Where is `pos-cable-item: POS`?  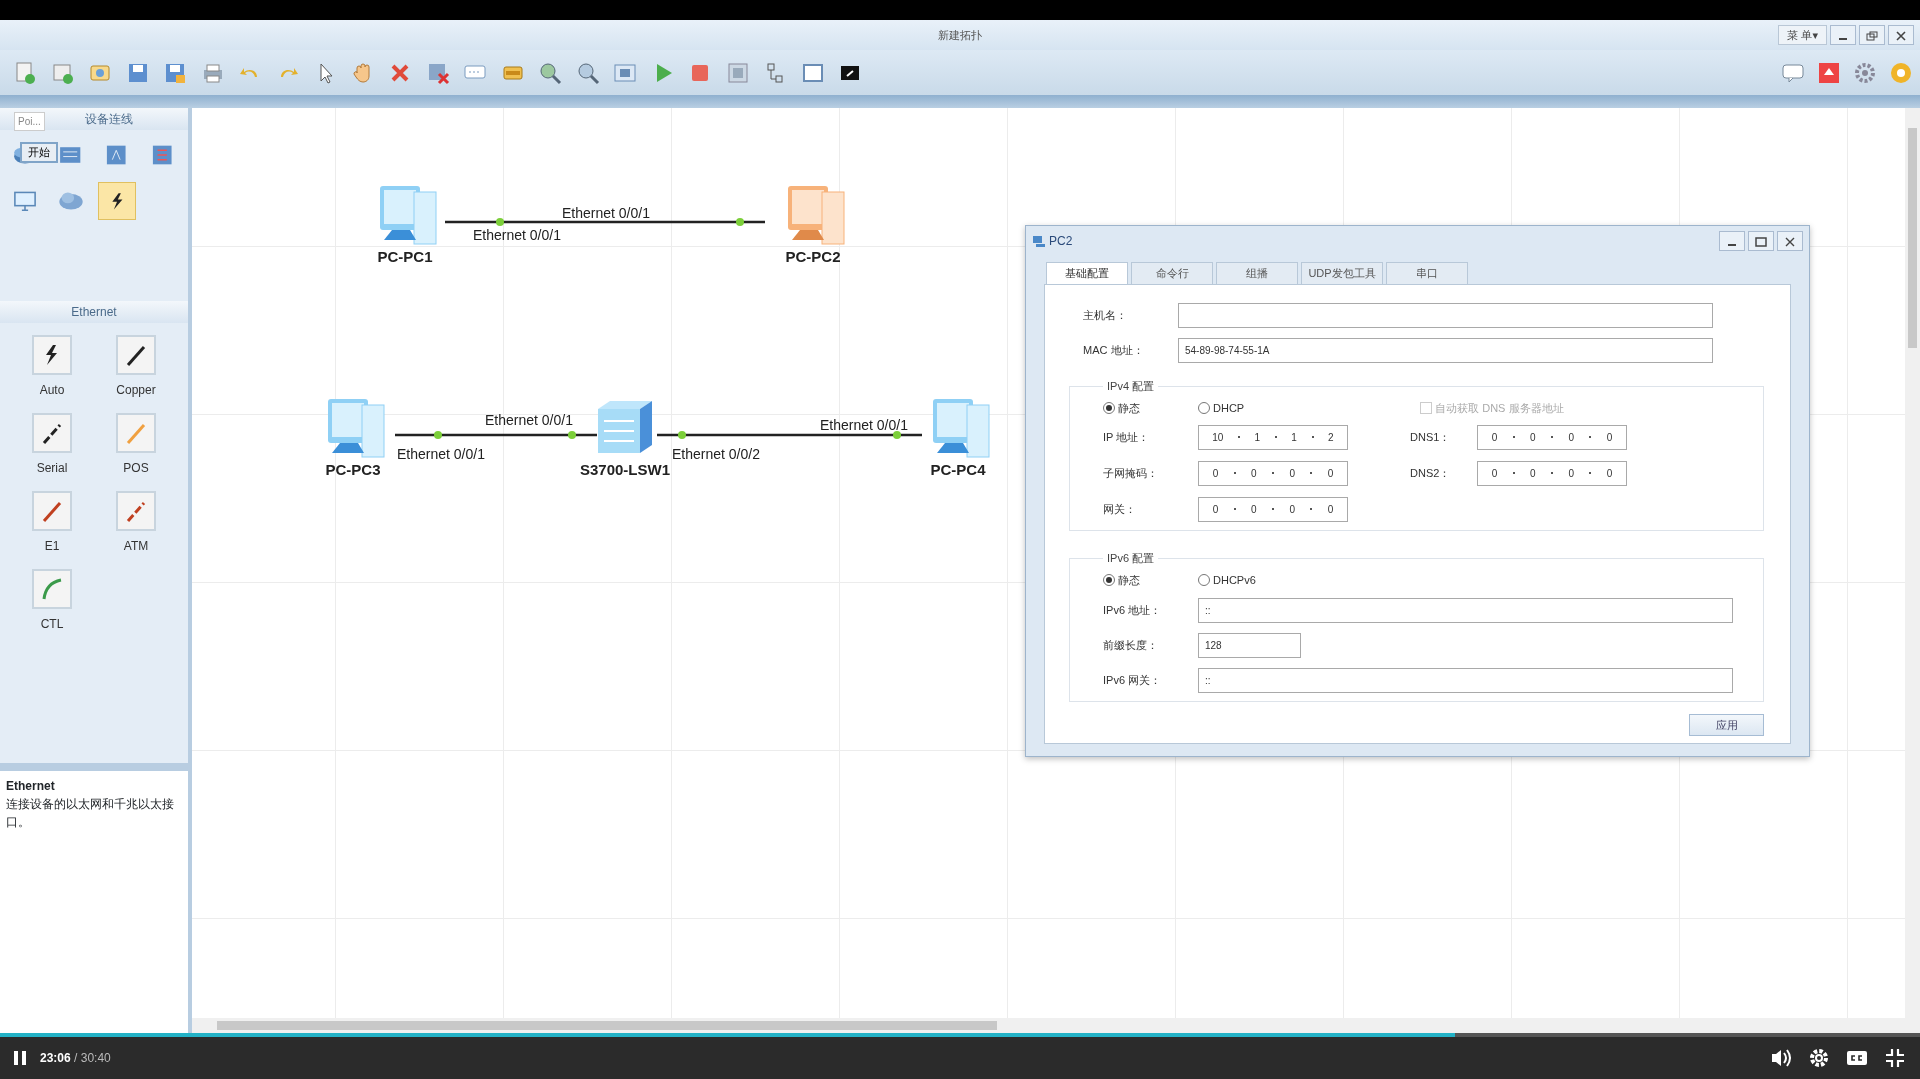 pos-cable-item: POS is located at coordinates (136, 445).